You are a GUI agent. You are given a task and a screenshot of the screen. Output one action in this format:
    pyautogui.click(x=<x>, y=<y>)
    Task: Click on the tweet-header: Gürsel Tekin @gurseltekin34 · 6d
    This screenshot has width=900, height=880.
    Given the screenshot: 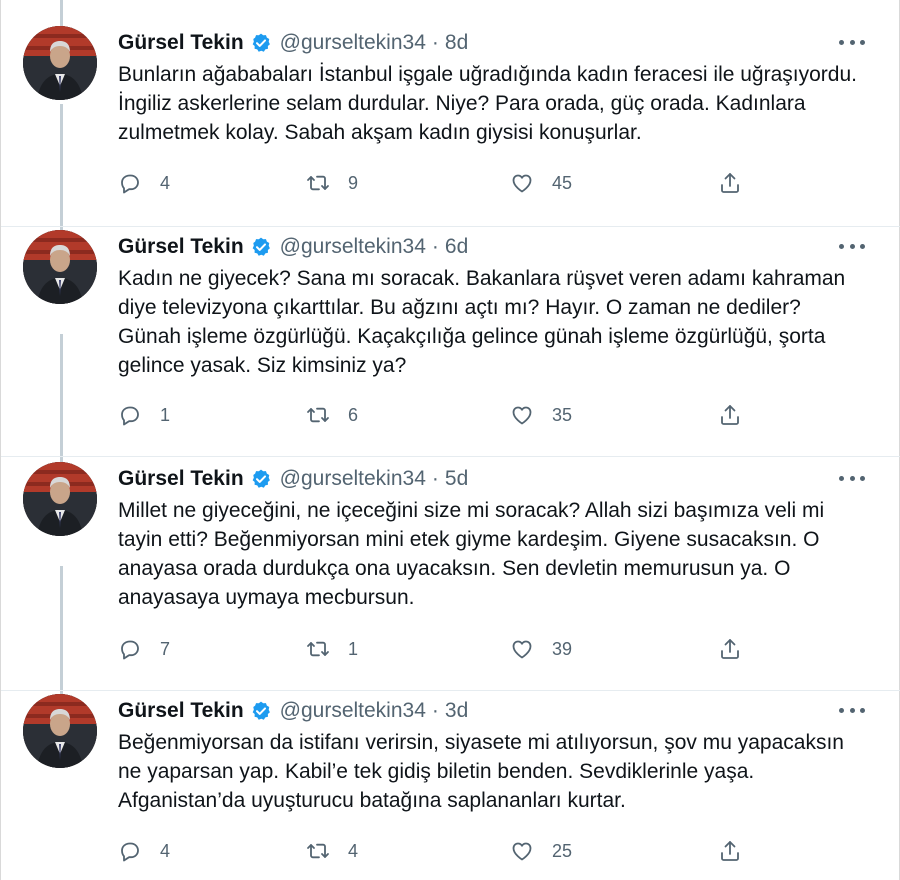 What is the action you would take?
    pyautogui.click(x=293, y=247)
    